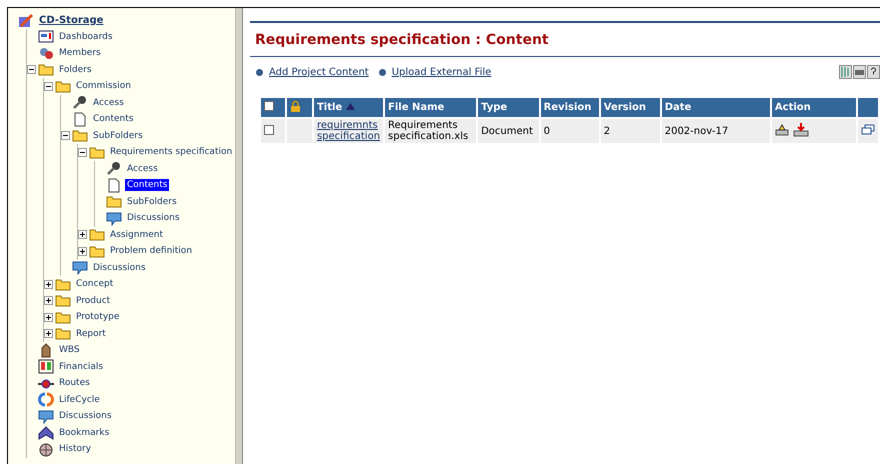 This screenshot has height=464, width=880. What do you see at coordinates (74, 383) in the screenshot?
I see `tree-item: Routes` at bounding box center [74, 383].